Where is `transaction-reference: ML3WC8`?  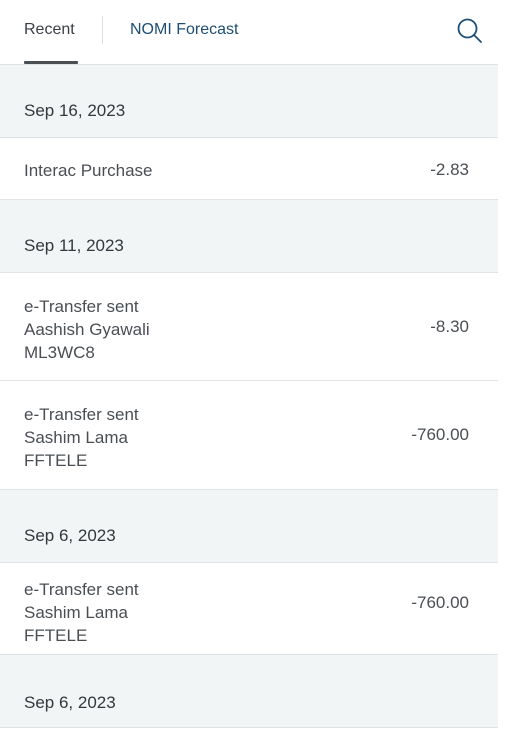 transaction-reference: ML3WC8 is located at coordinates (59, 352).